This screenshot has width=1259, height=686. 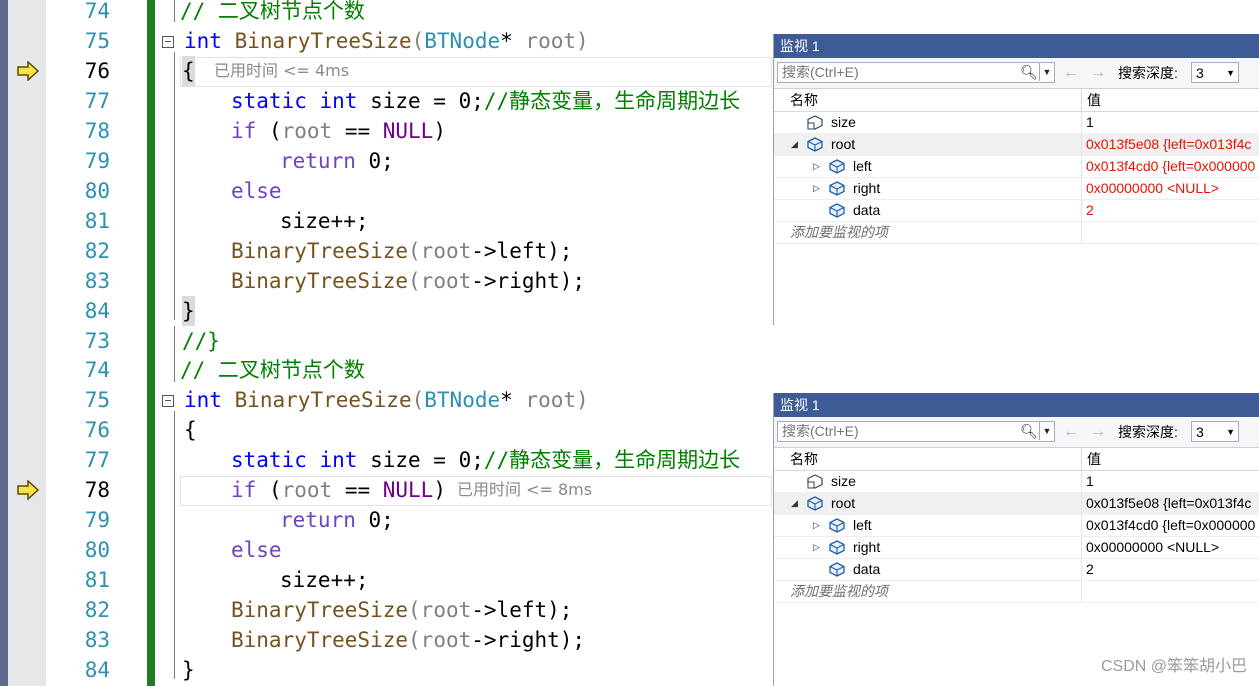 What do you see at coordinates (386, 13) in the screenshot?
I see `code-line: 74 // 二叉树节点个数` at bounding box center [386, 13].